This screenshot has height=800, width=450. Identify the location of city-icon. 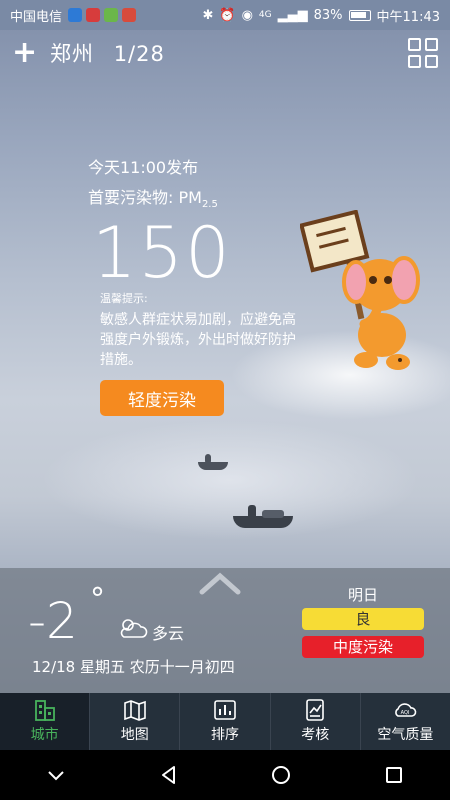
(44, 710).